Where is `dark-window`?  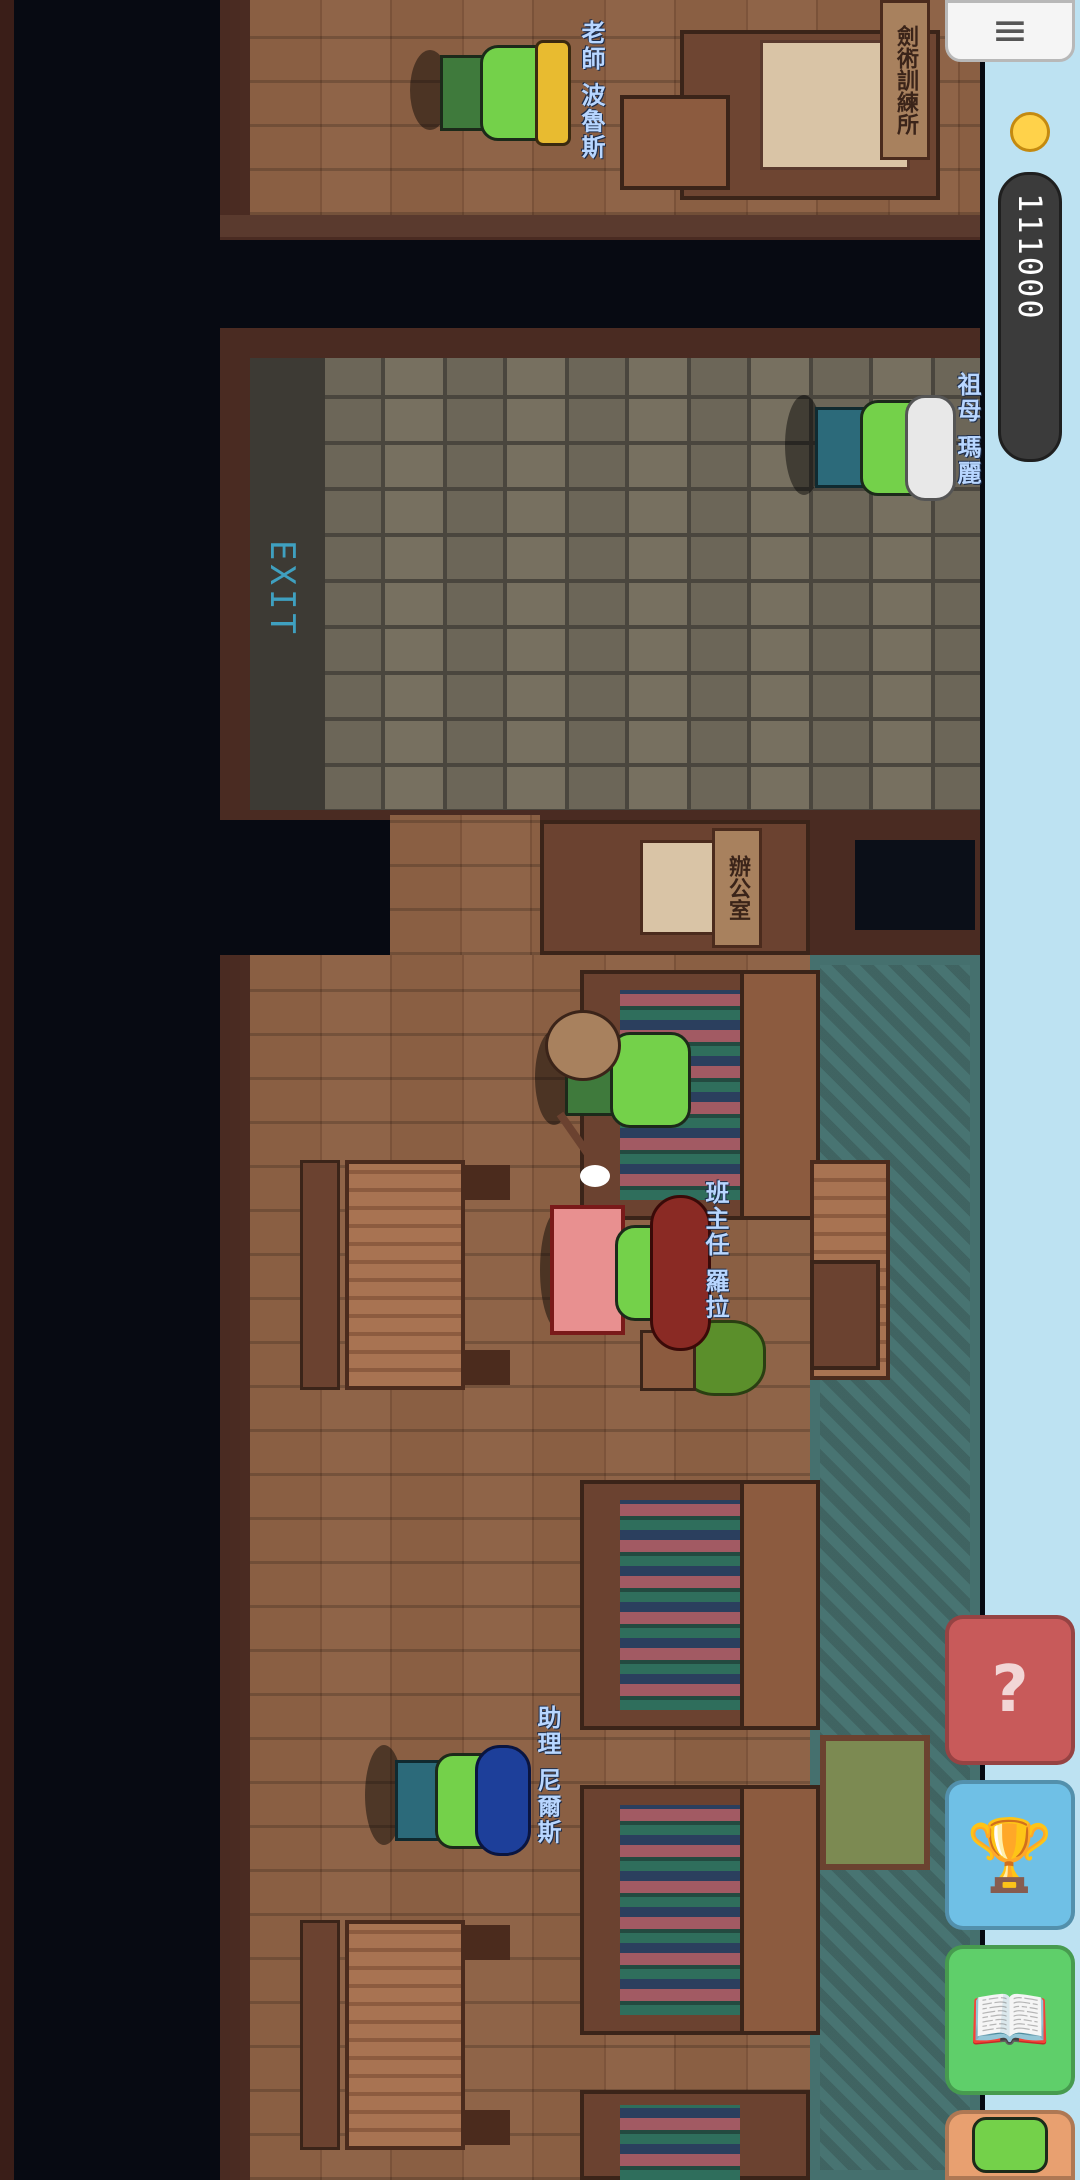
dark-window is located at coordinates (915, 885).